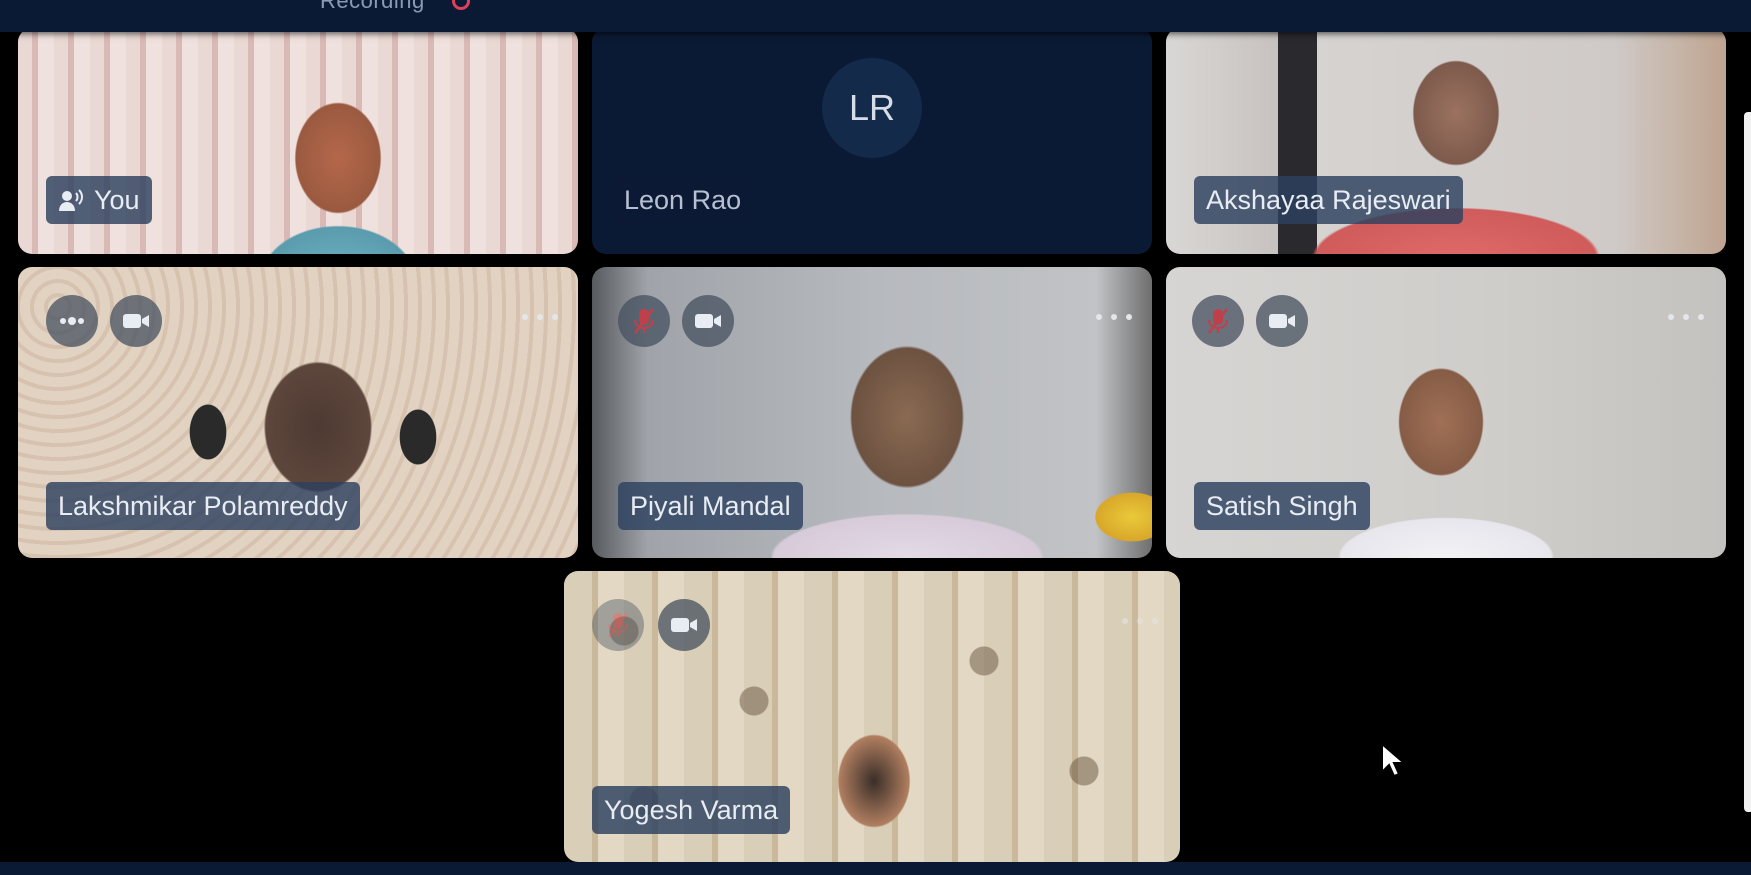 This screenshot has height=875, width=1751. I want to click on participant-name-label: Lakshmikar Polamreddy, so click(203, 506).